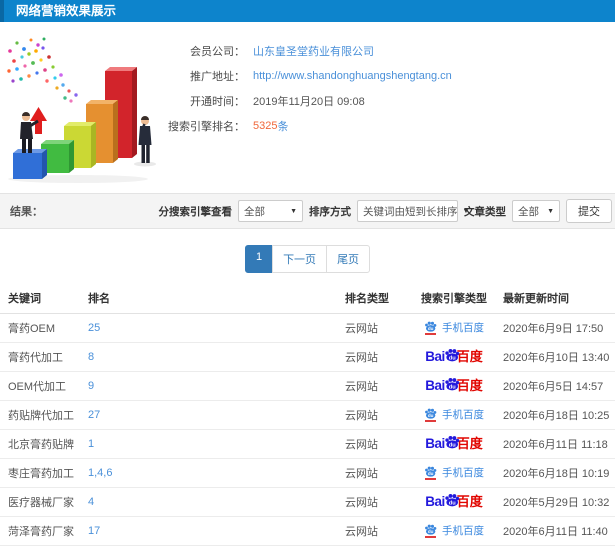 The width and height of the screenshot is (615, 546). I want to click on col-header-rank-type: 排名类型, so click(376, 298).